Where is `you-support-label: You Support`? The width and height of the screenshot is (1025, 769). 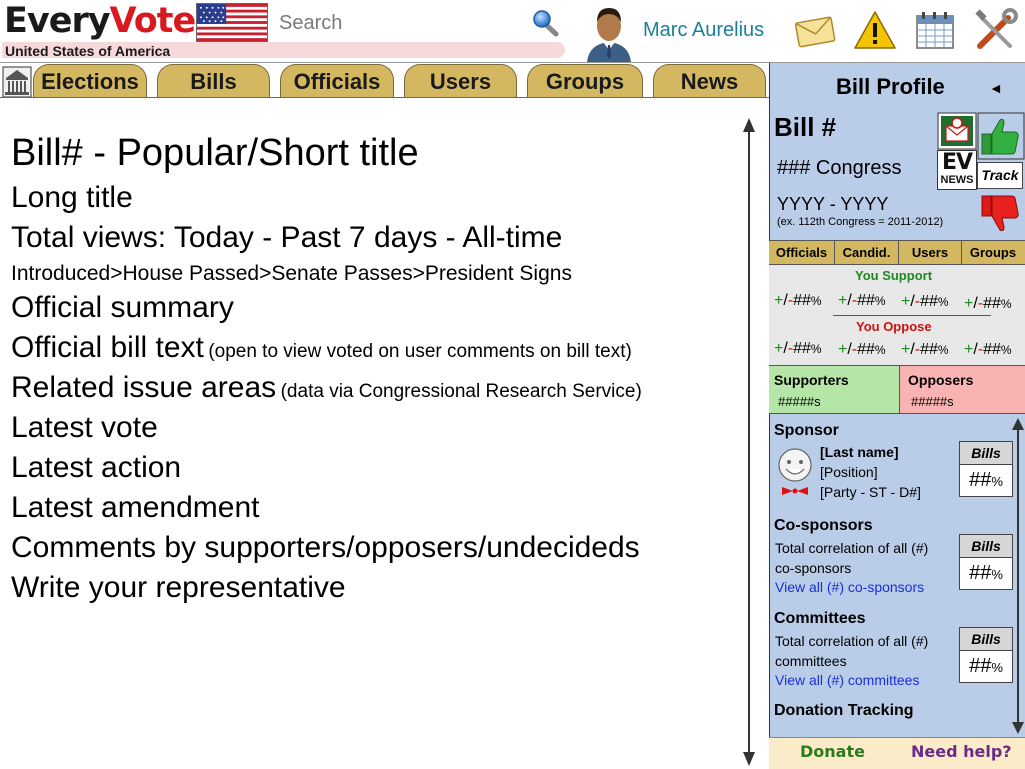
you-support-label: You Support is located at coordinates (894, 275).